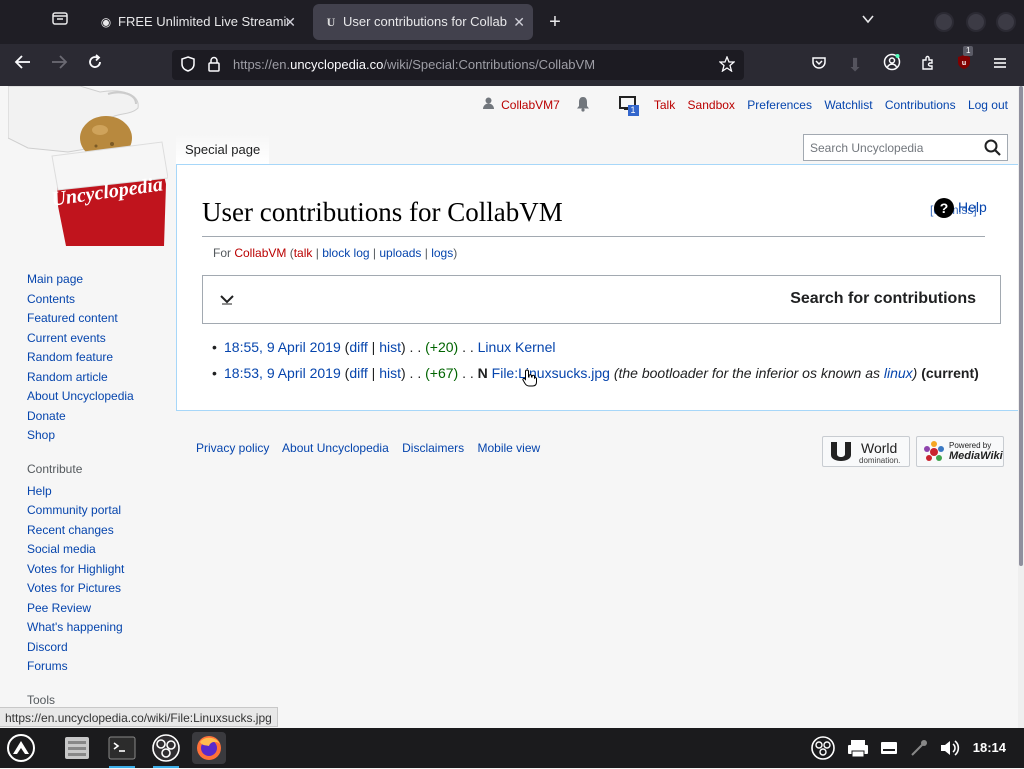  Describe the element at coordinates (988, 105) in the screenshot. I see `logout-link: Log out` at that location.